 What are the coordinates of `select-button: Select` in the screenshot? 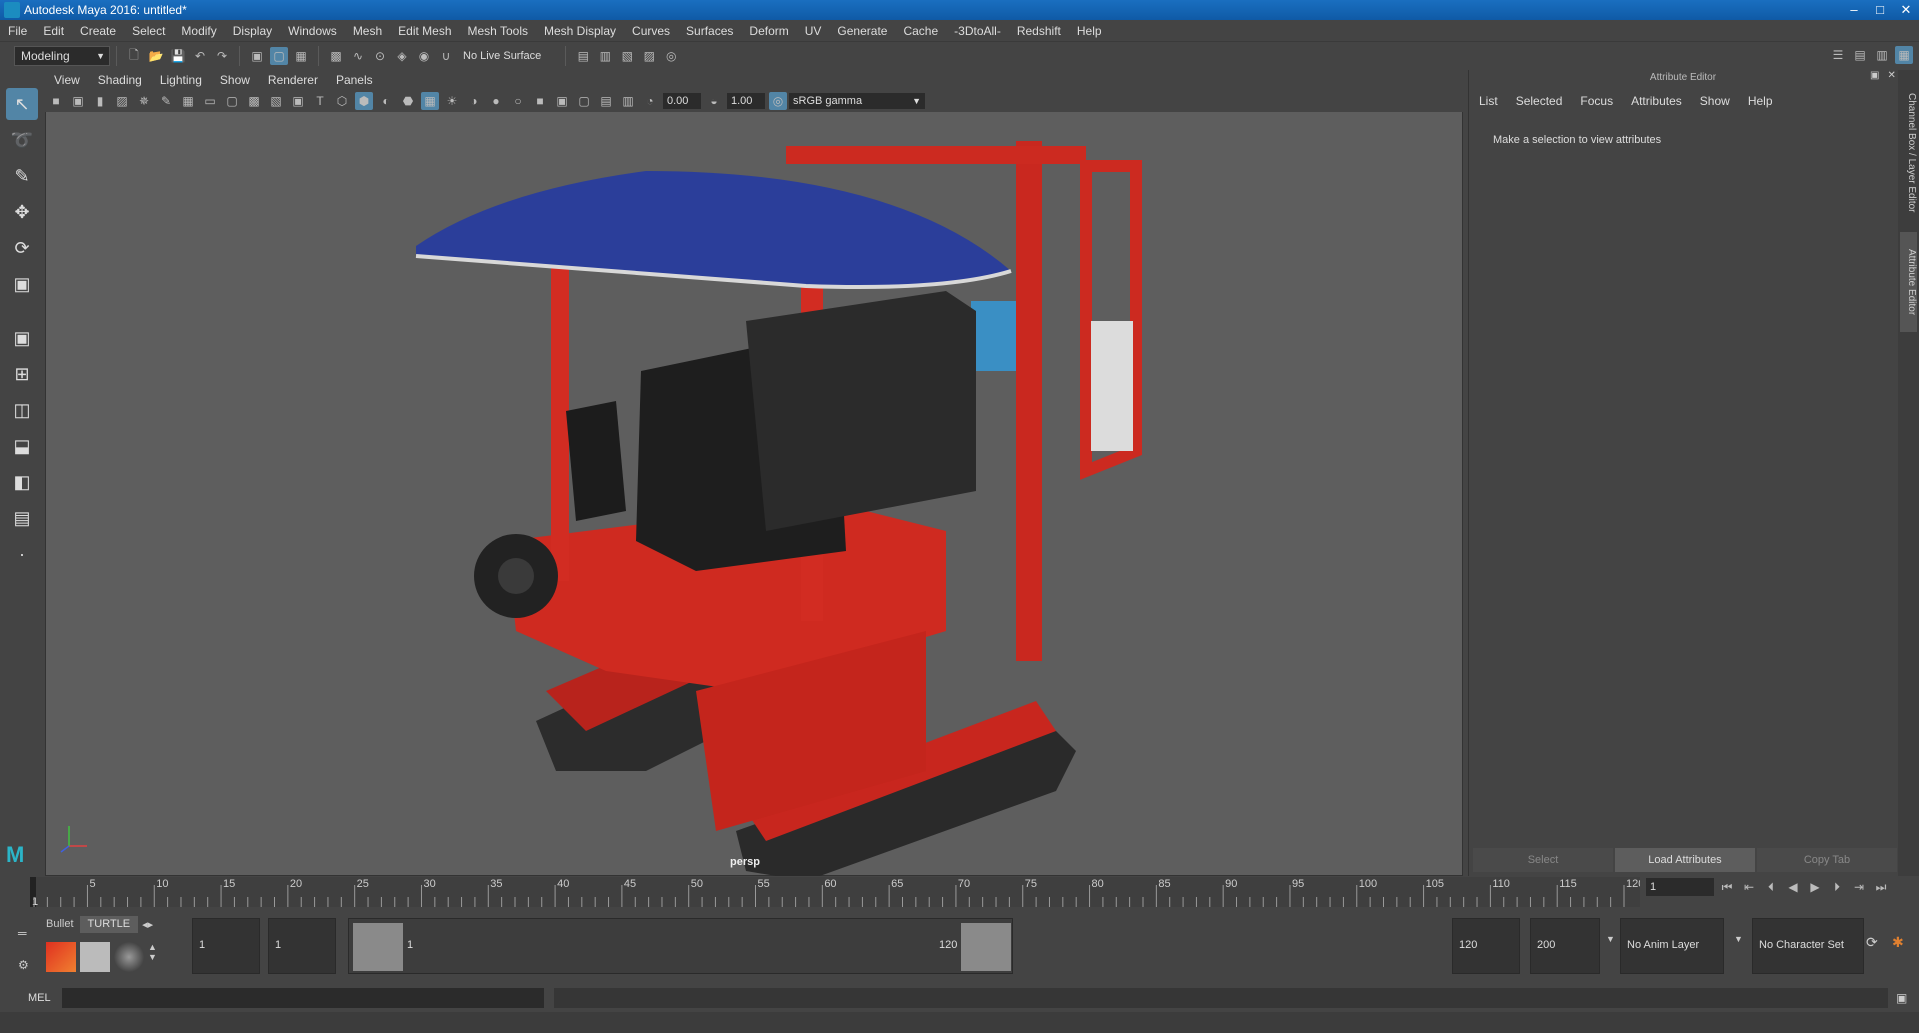 It's located at (1543, 860).